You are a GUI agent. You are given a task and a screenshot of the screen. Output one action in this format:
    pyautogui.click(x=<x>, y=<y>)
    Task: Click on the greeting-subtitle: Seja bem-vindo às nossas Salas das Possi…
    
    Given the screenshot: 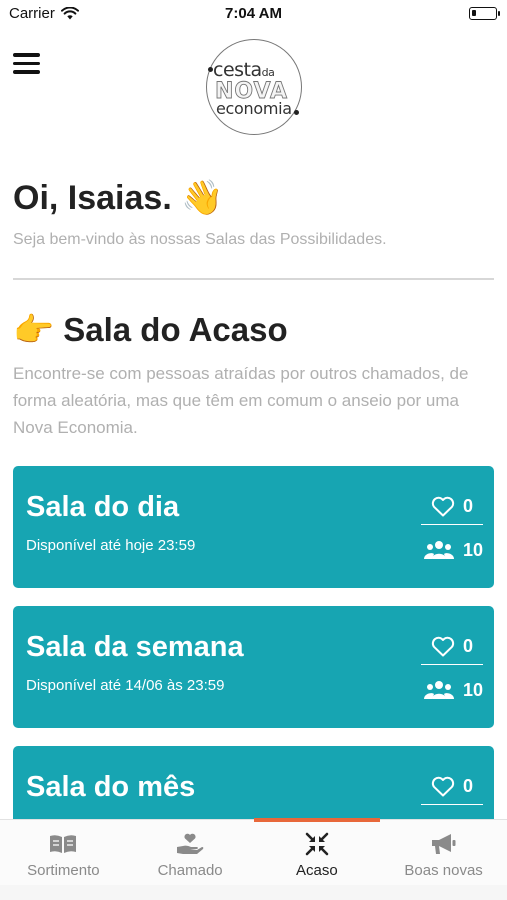 What is the action you would take?
    pyautogui.click(x=200, y=239)
    